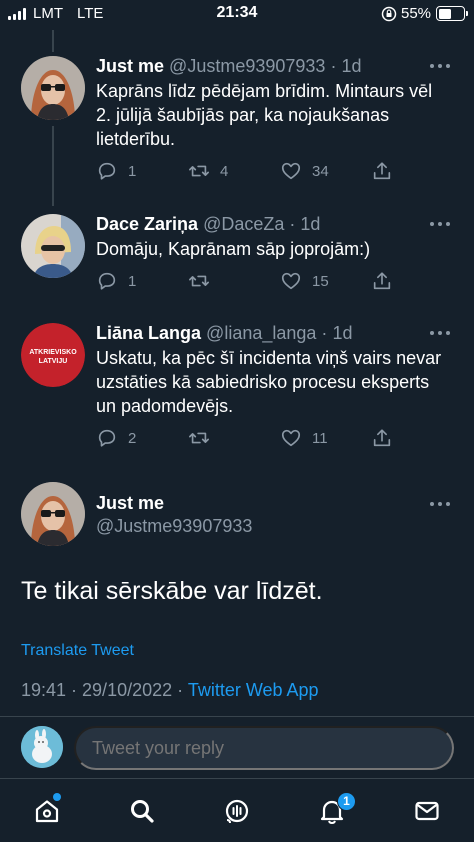 This screenshot has height=842, width=474. What do you see at coordinates (53, 352) in the screenshot?
I see `avatar-logo-line: ATKRIEVISKO` at bounding box center [53, 352].